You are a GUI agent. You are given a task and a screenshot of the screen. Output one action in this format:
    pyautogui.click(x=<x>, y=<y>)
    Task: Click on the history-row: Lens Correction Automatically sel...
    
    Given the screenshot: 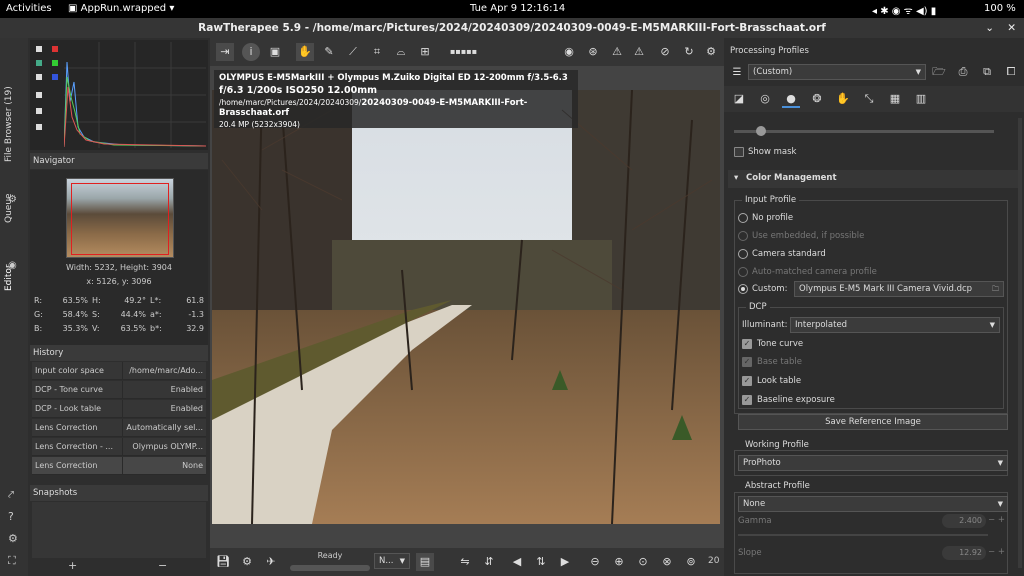 What is the action you would take?
    pyautogui.click(x=119, y=428)
    